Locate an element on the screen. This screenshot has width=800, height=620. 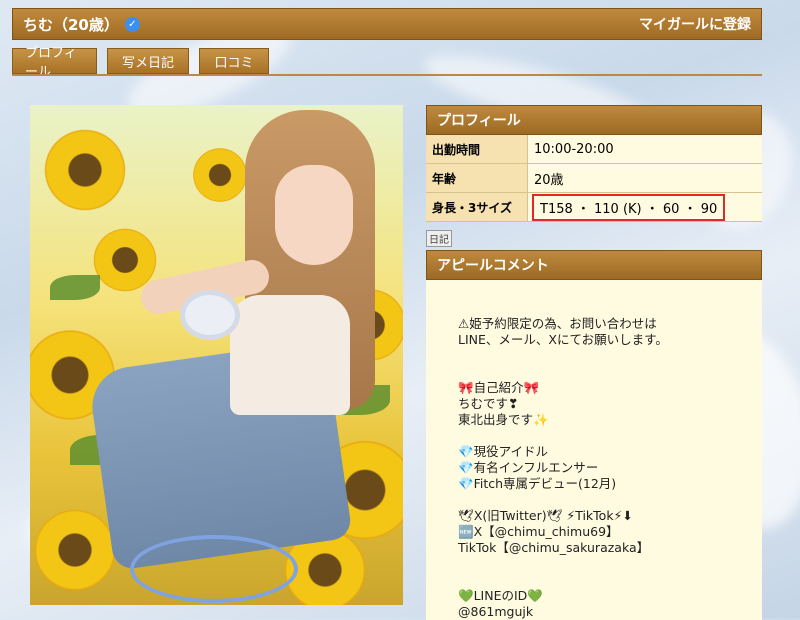
profile-value: 10:00-20:00 is located at coordinates (645, 149).